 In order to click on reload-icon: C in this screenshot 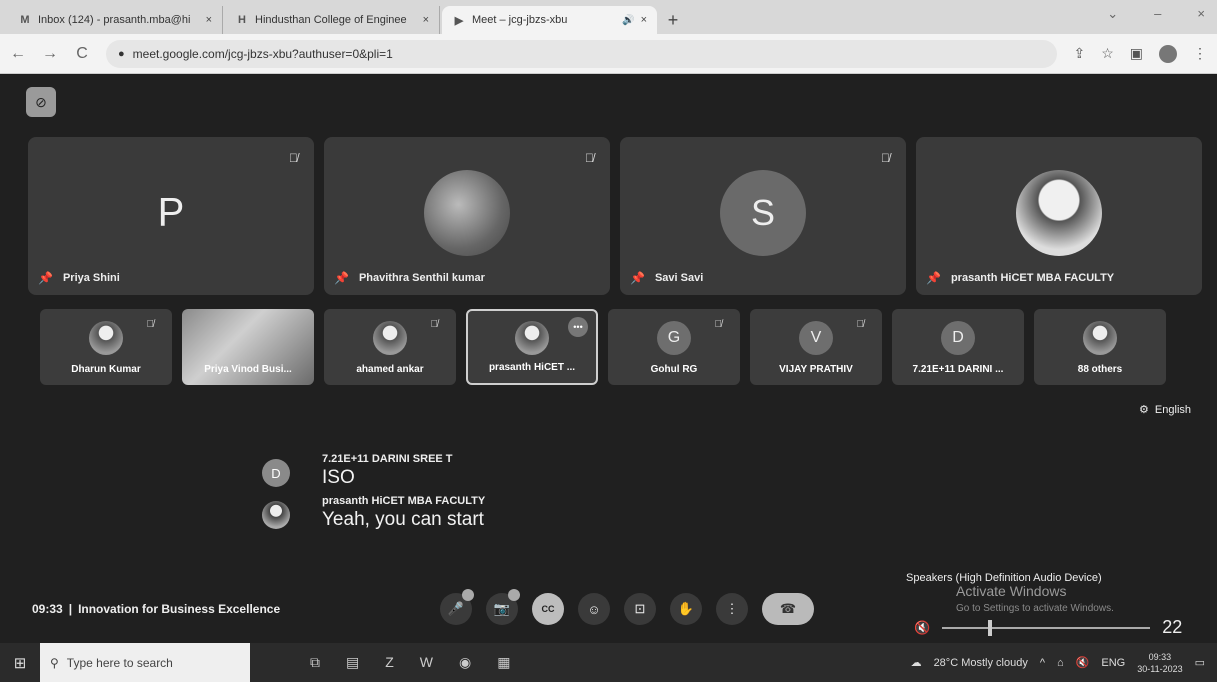, I will do `click(82, 54)`.